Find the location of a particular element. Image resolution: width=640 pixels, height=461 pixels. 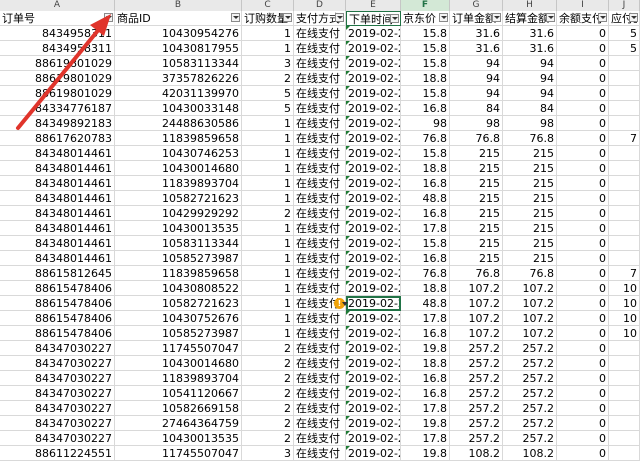

table-cell: 19.8 is located at coordinates (425, 423).